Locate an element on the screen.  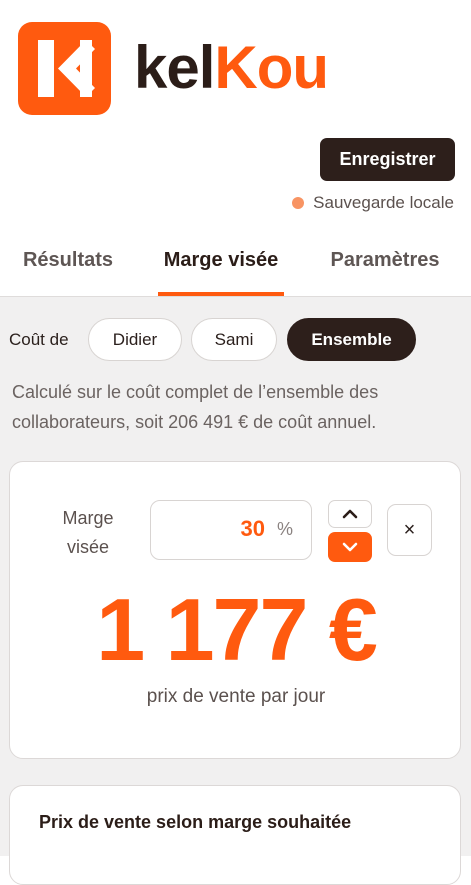
brand-logo-accent: Kou is located at coordinates (271, 67).